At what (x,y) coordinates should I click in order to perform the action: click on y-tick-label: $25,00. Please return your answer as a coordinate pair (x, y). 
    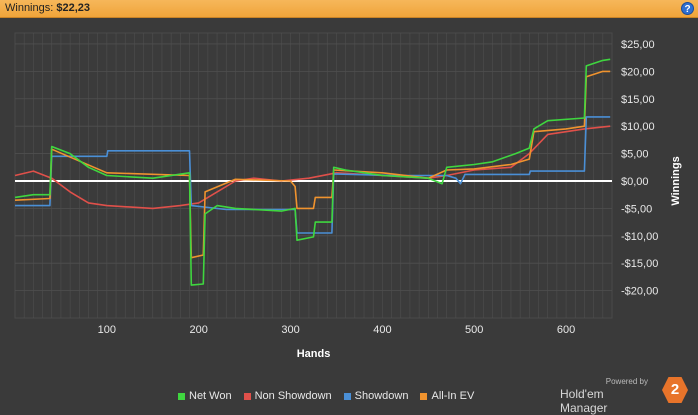
    Looking at the image, I should click on (638, 45).